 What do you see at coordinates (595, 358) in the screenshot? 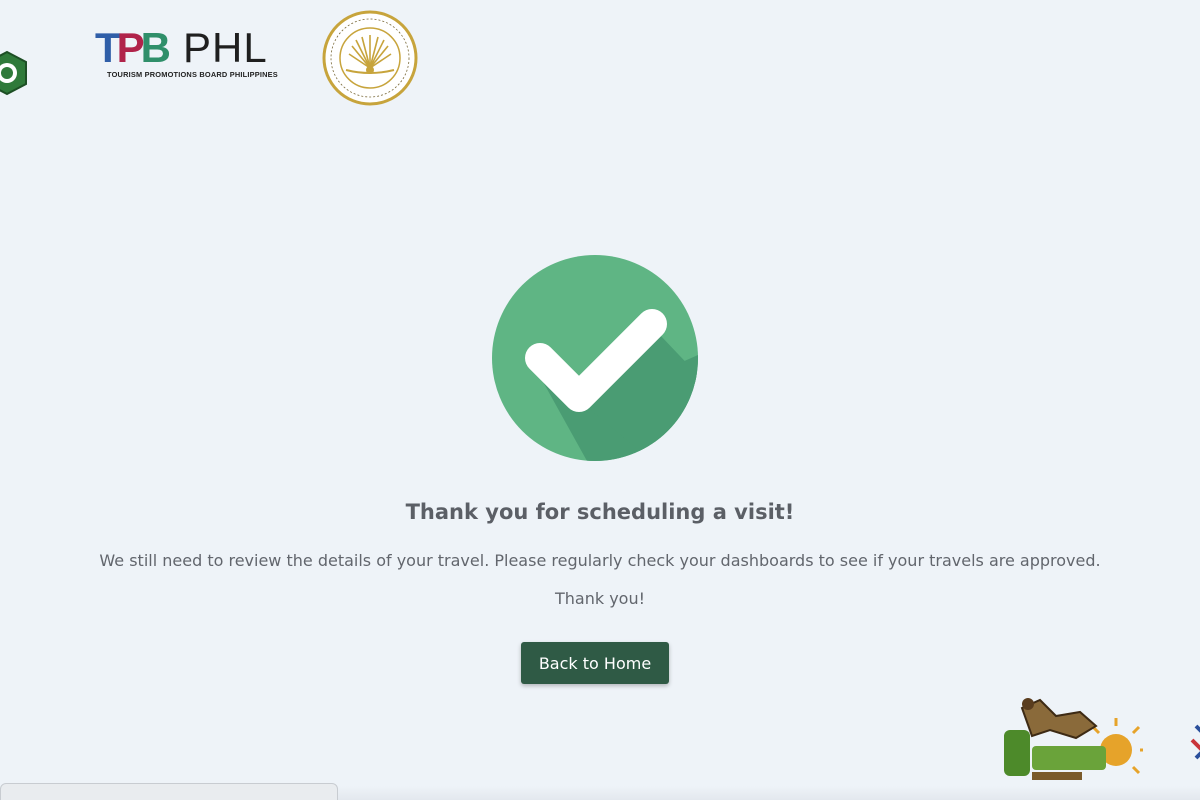
I see `check-circle-icon` at bounding box center [595, 358].